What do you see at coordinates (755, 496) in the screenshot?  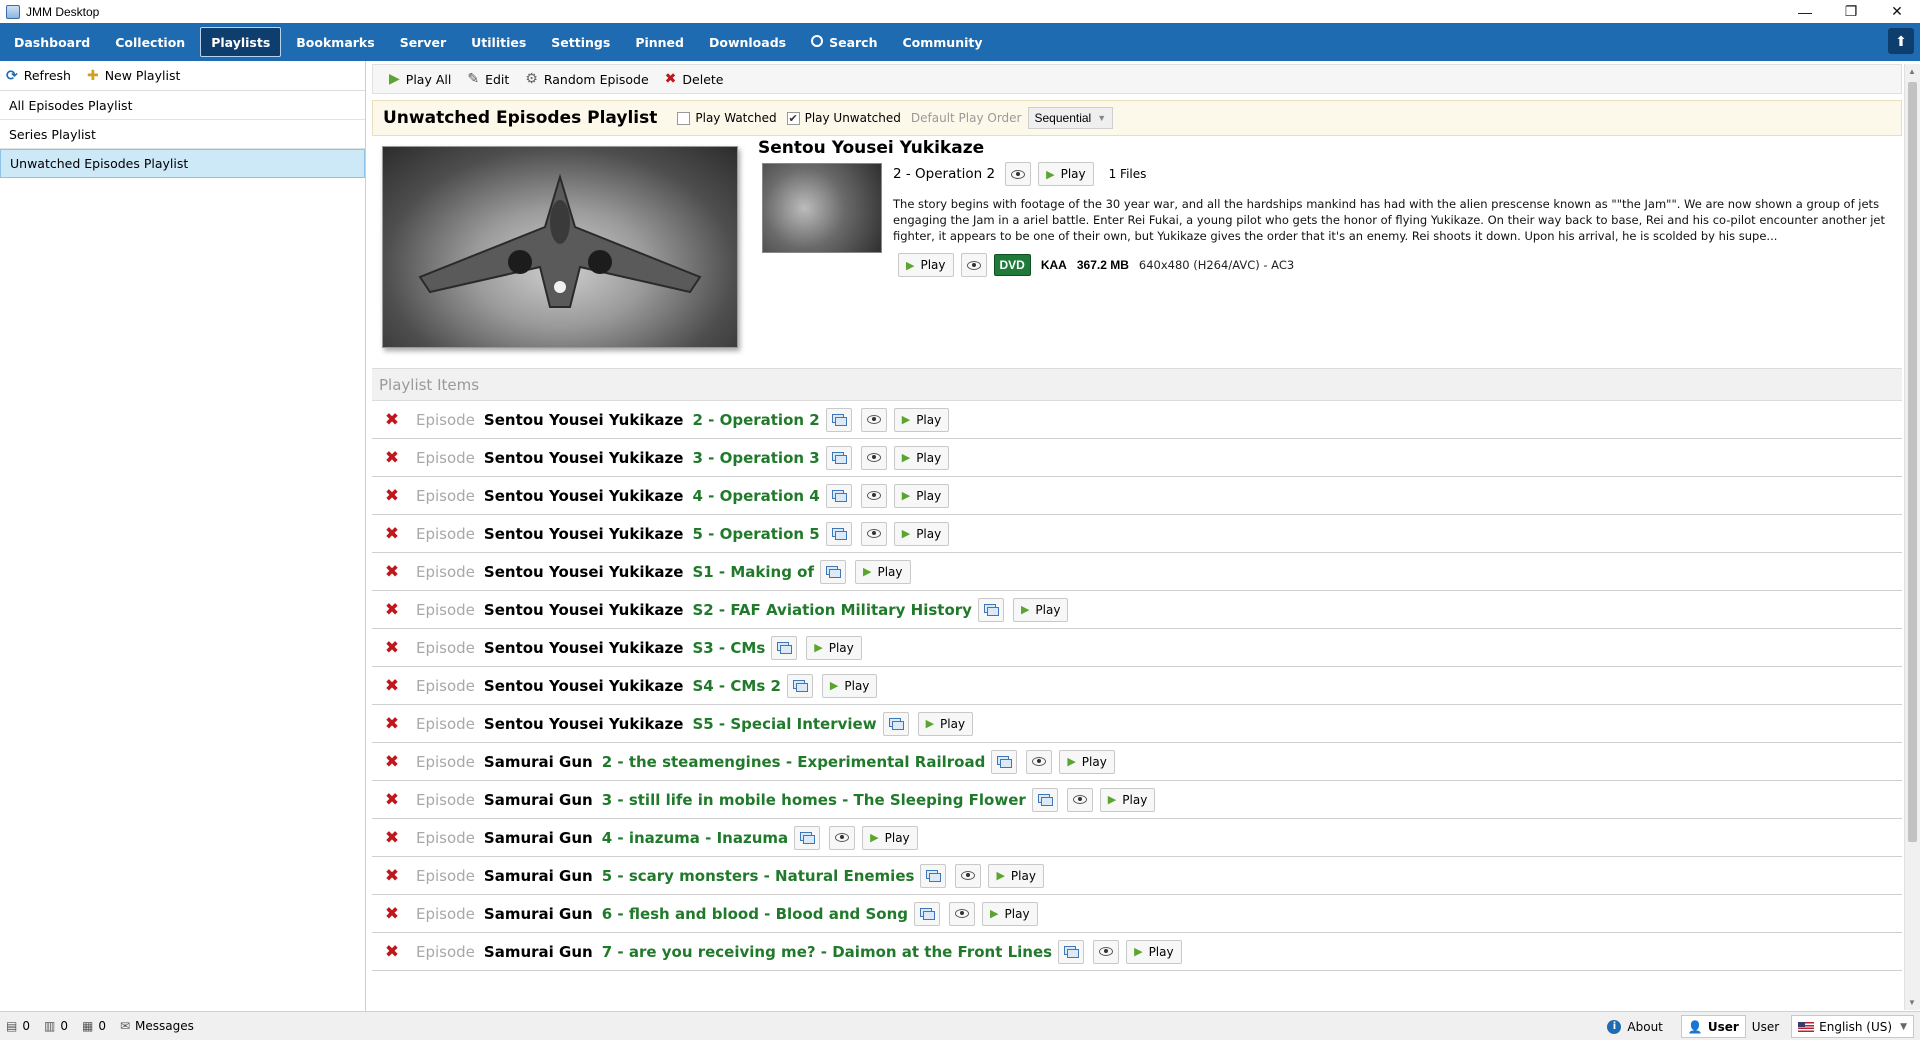 I see `item-episode-title: 4 - Operation 4` at bounding box center [755, 496].